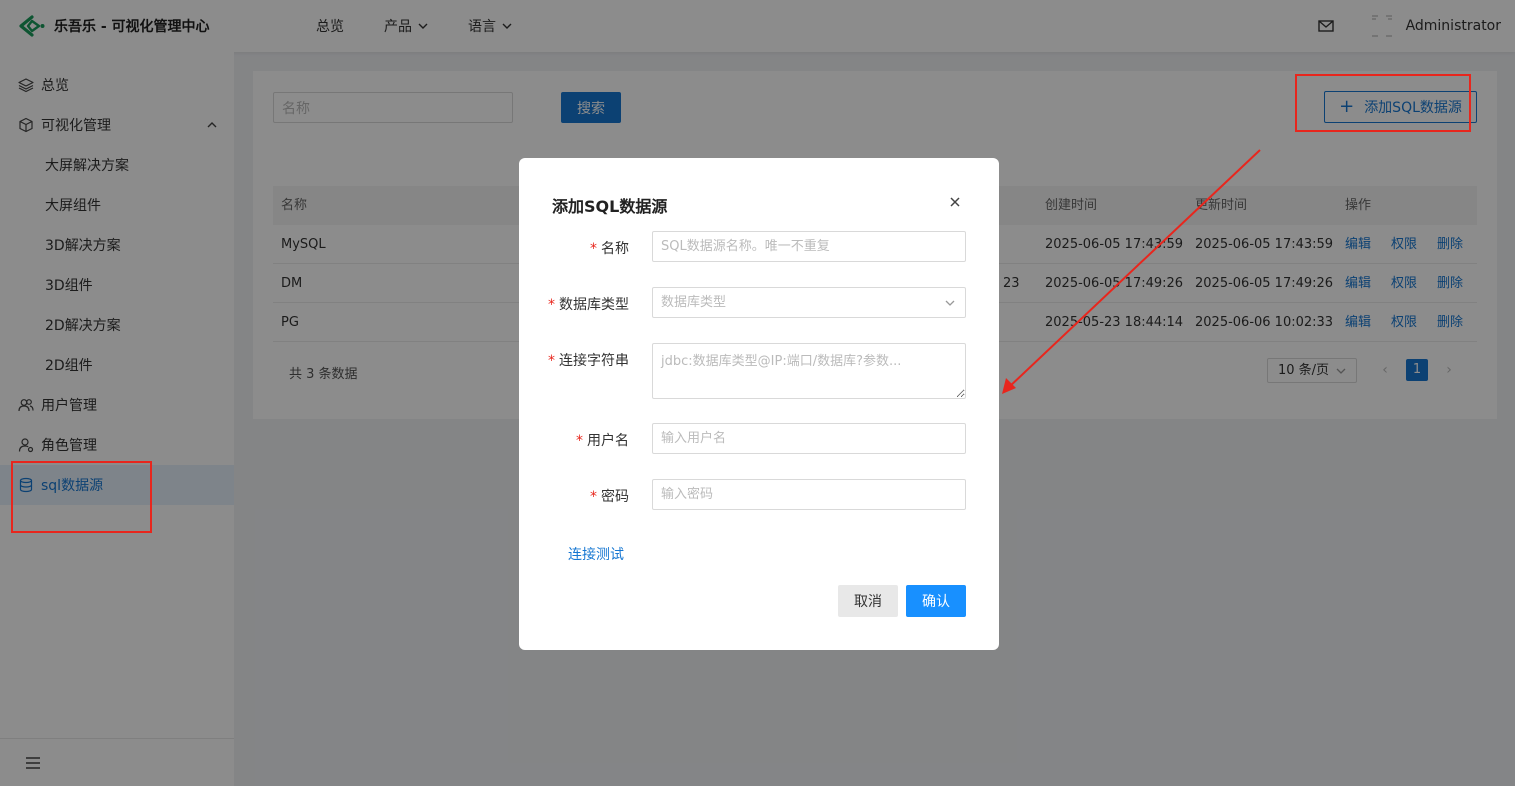  I want to click on dialog-title: 添加SQL数据源, so click(610, 206).